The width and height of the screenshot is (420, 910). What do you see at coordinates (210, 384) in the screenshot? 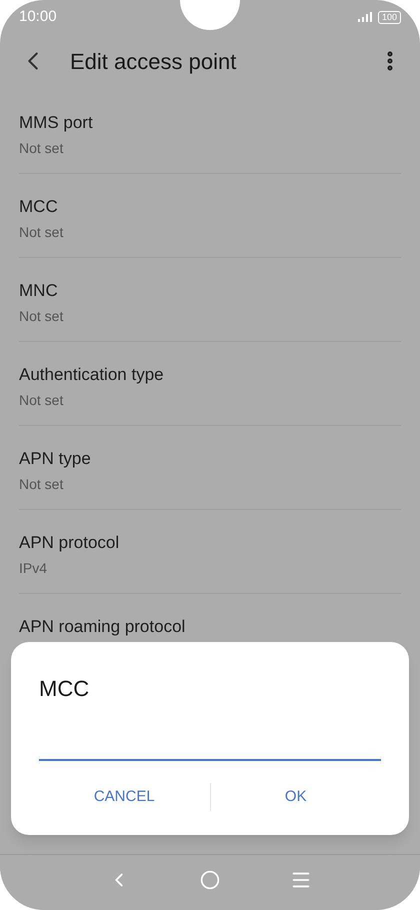
I see `settings-item: Authentication type Not set` at bounding box center [210, 384].